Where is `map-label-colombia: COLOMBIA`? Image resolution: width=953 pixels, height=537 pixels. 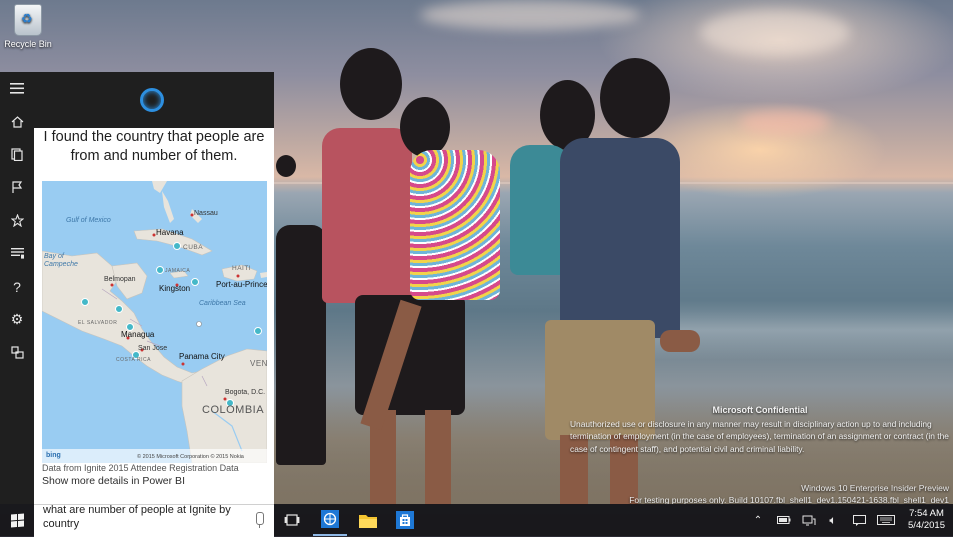
map-label-colombia: COLOMBIA is located at coordinates (233, 410).